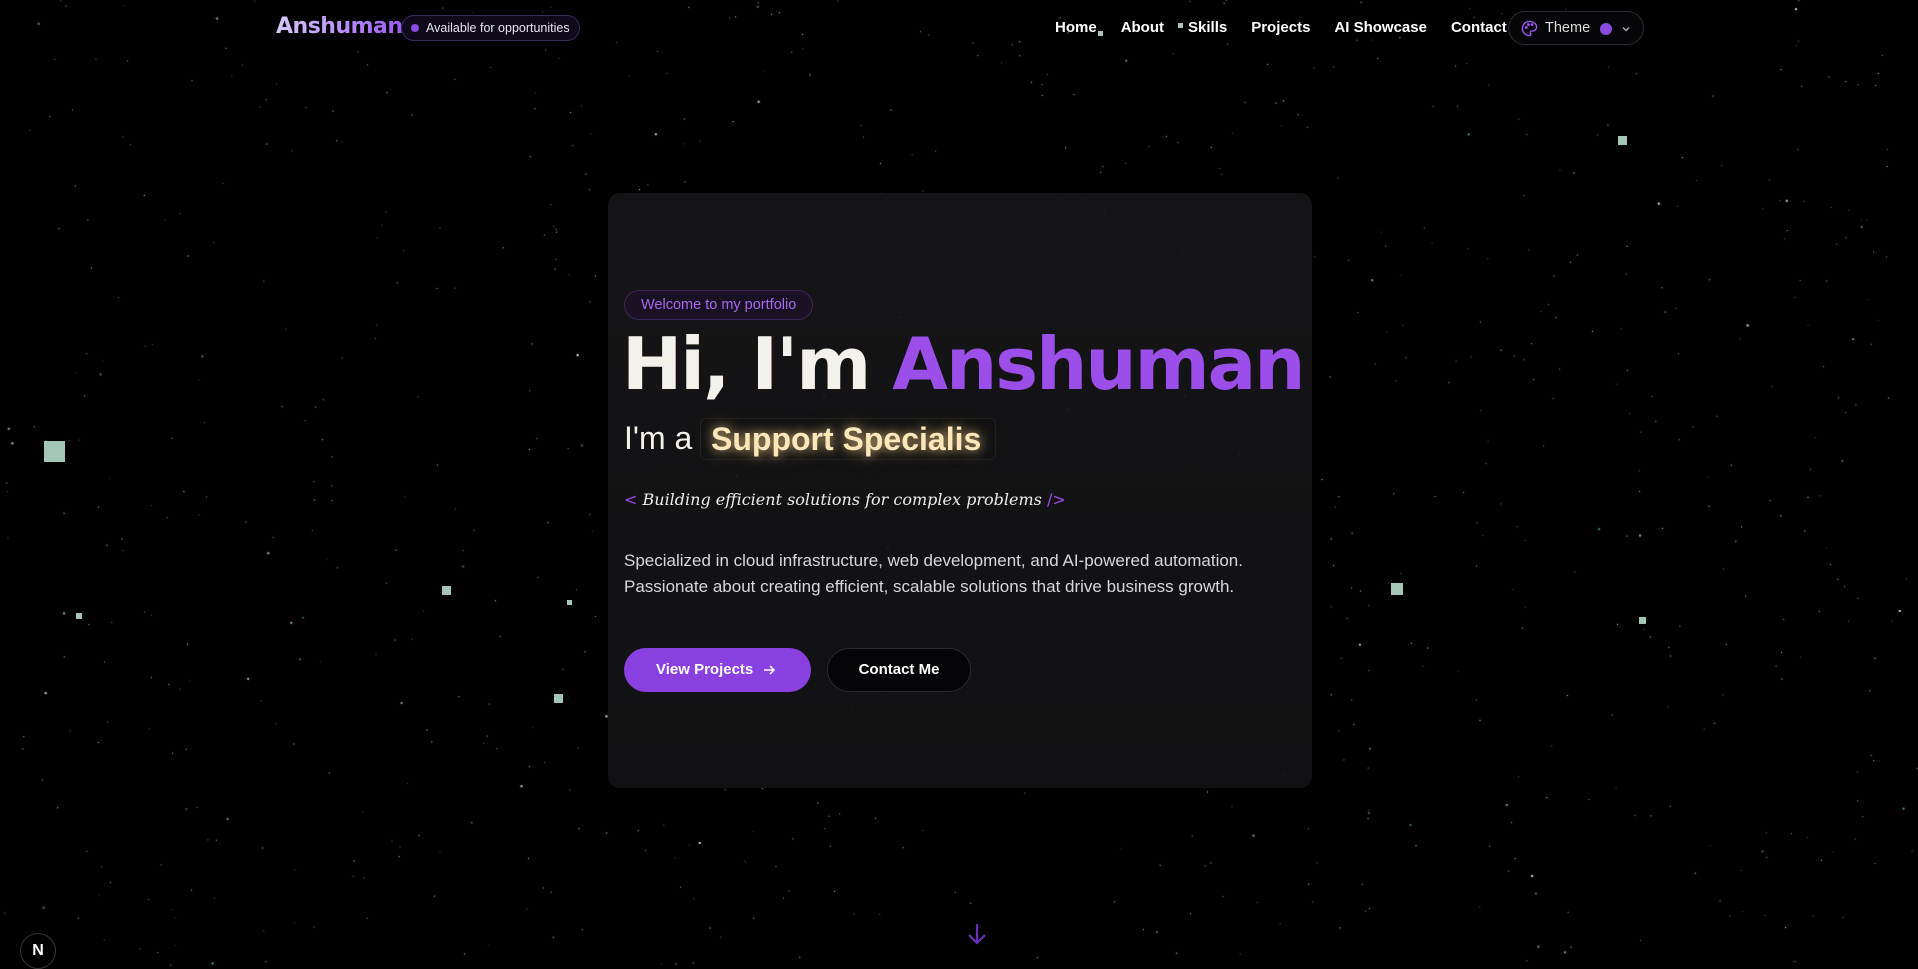 The width and height of the screenshot is (1918, 969). What do you see at coordinates (1076, 27) in the screenshot?
I see `nav-link-home: Home` at bounding box center [1076, 27].